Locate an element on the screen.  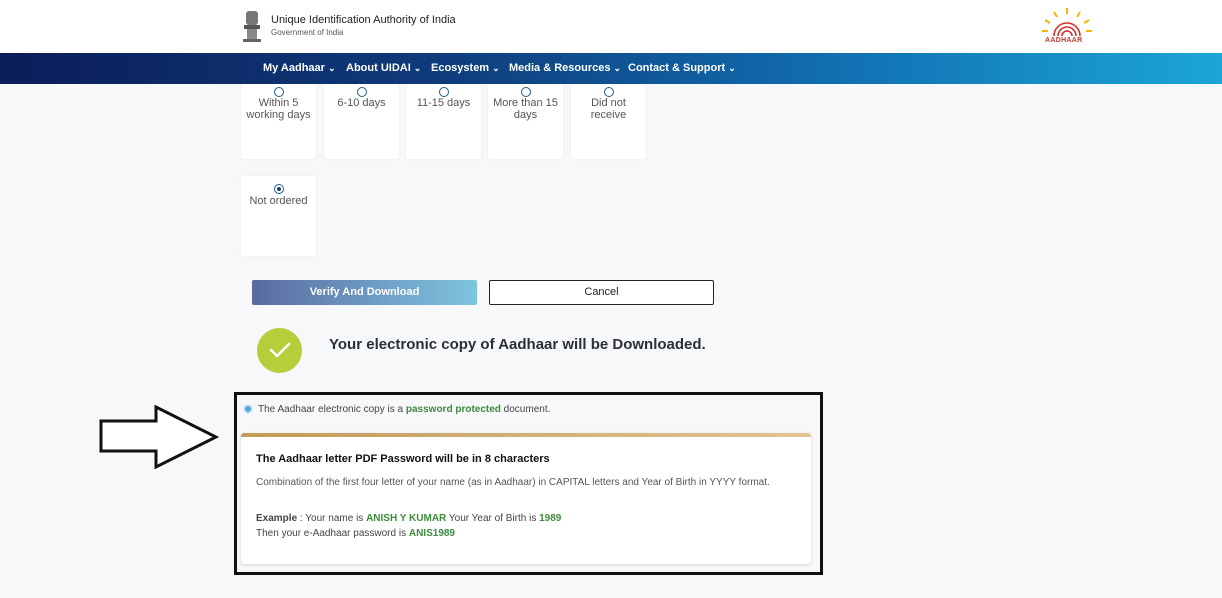
nav-item-ecosystem: Ecosystem ⌄ is located at coordinates (465, 68).